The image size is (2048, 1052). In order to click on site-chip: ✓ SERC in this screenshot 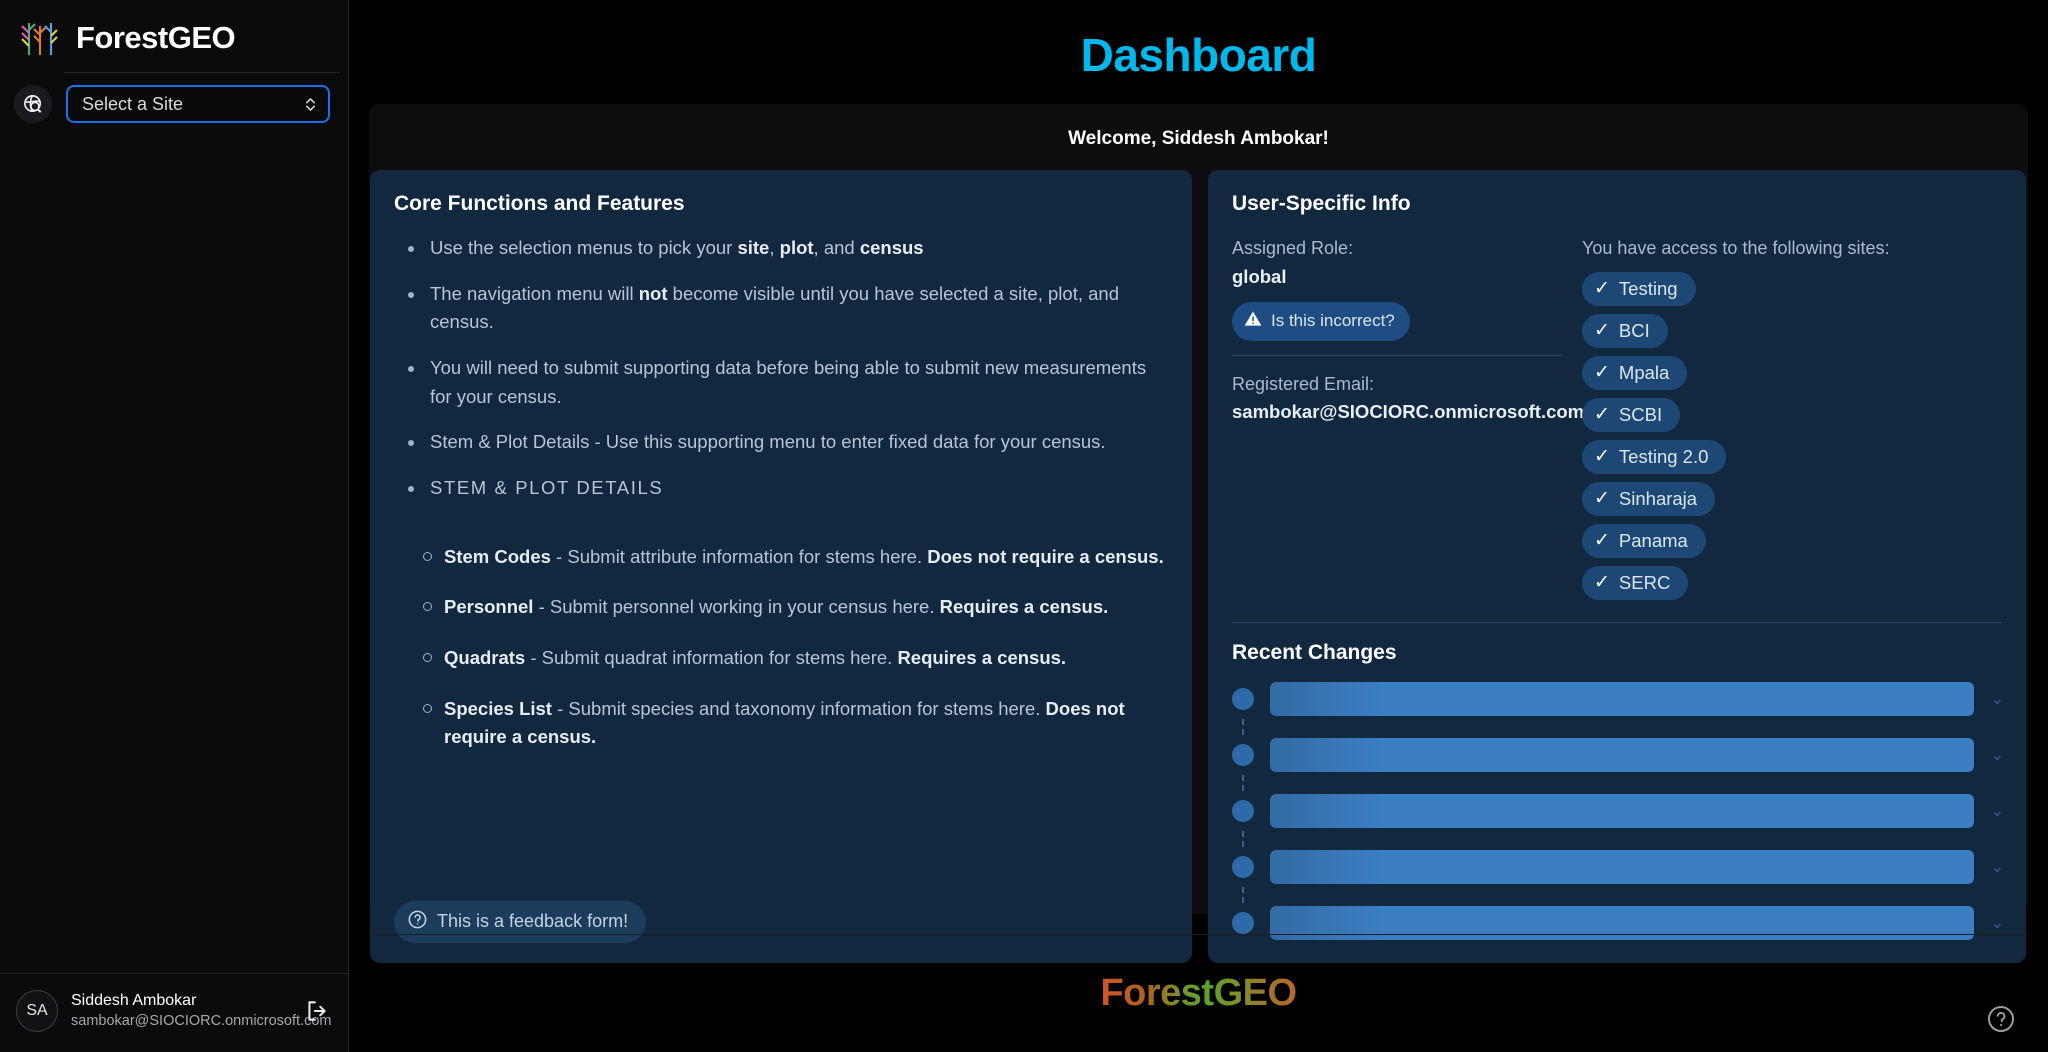, I will do `click(1635, 582)`.